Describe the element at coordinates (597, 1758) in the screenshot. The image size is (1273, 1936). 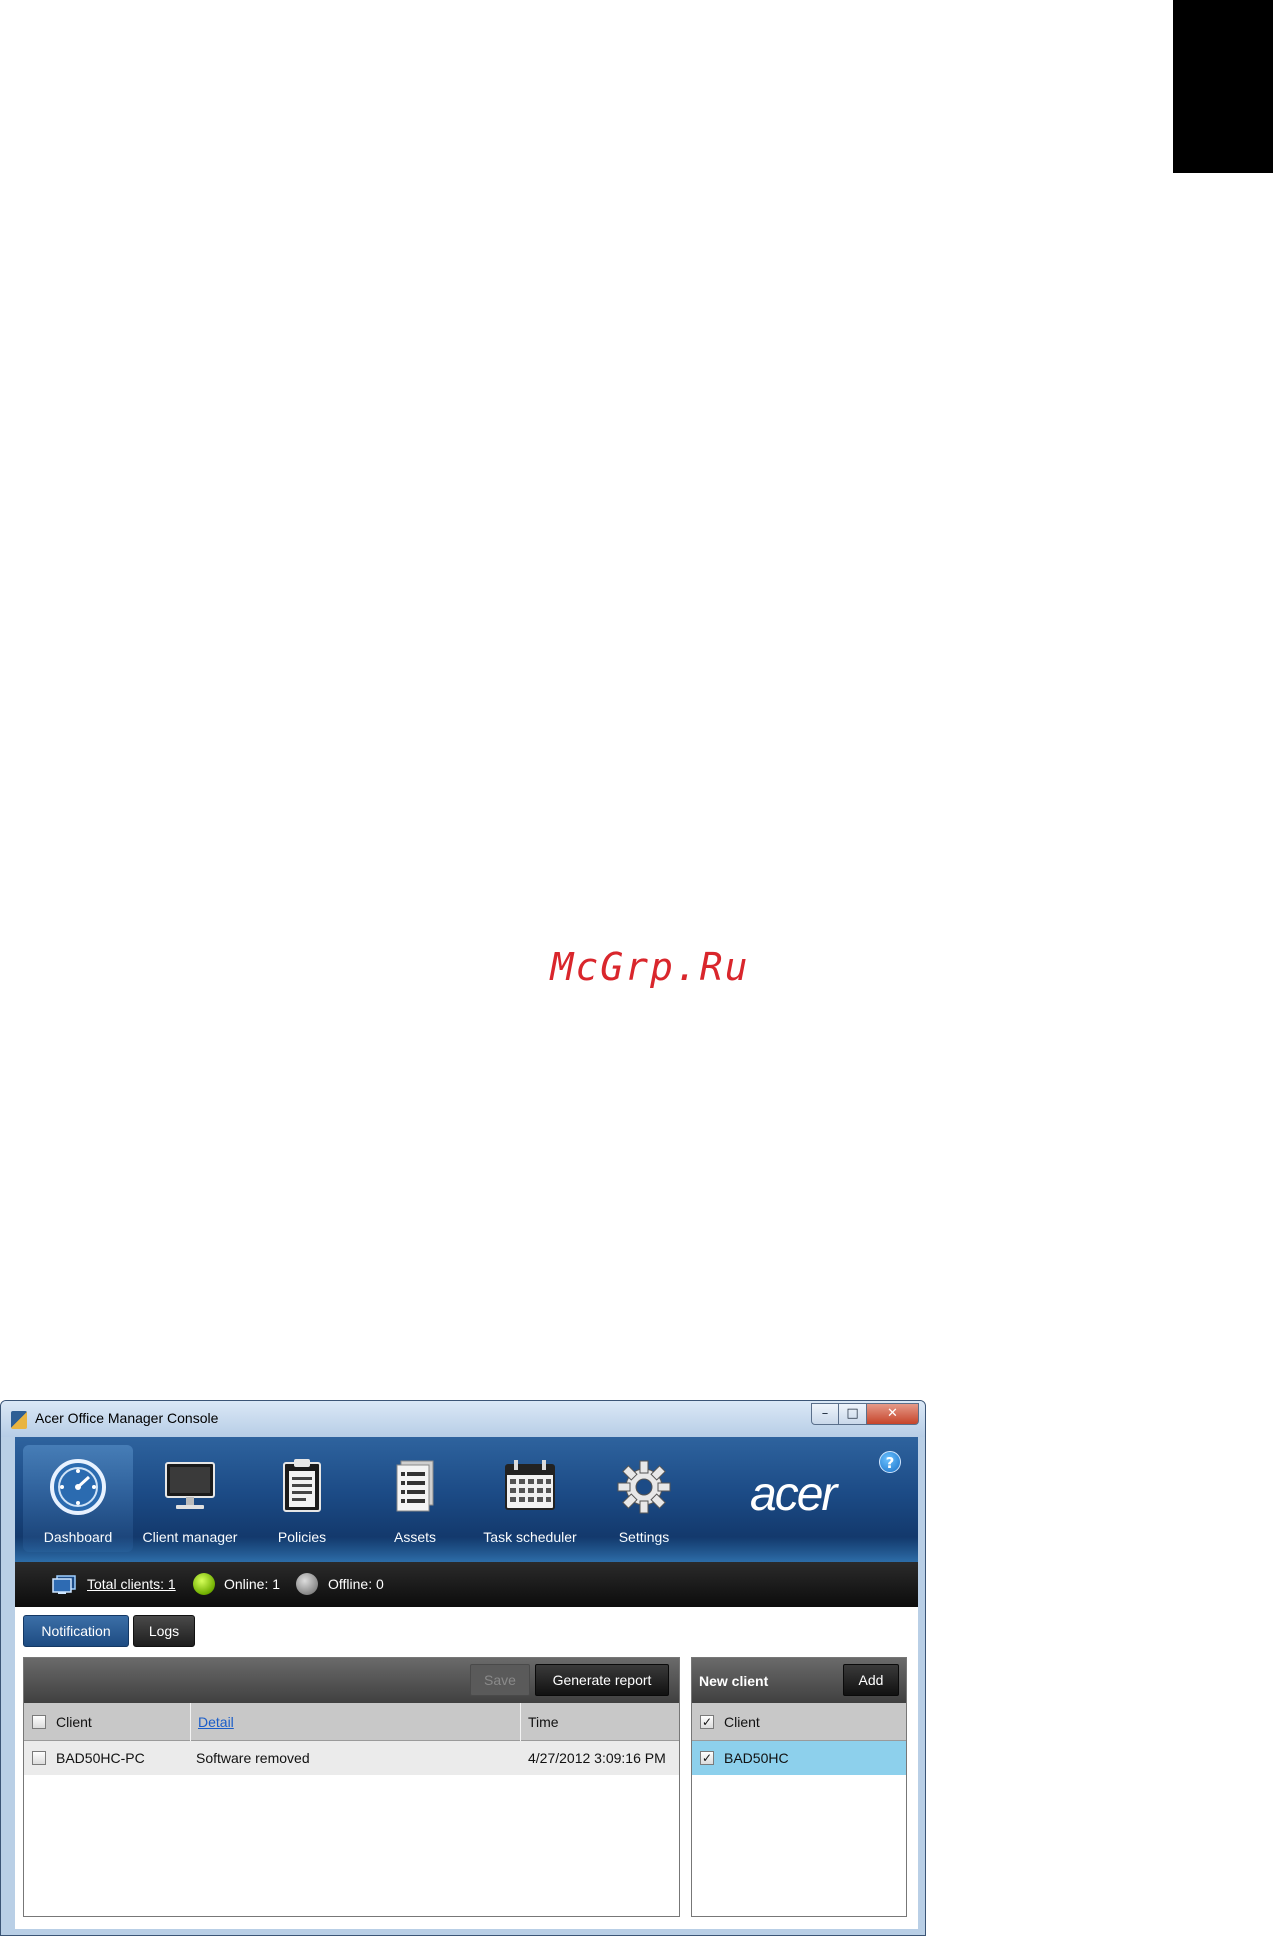
I see `row-time: 4/27/2012 3:09:16 PM` at that location.